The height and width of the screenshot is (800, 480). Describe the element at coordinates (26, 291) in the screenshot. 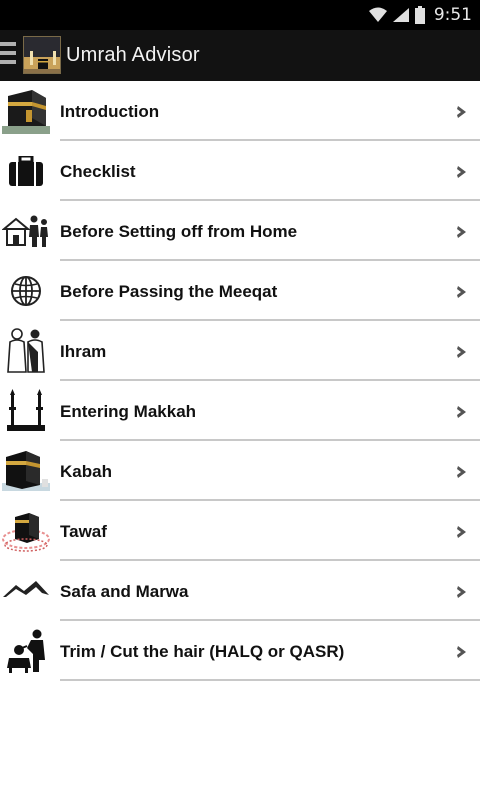

I see `globe-icon` at that location.